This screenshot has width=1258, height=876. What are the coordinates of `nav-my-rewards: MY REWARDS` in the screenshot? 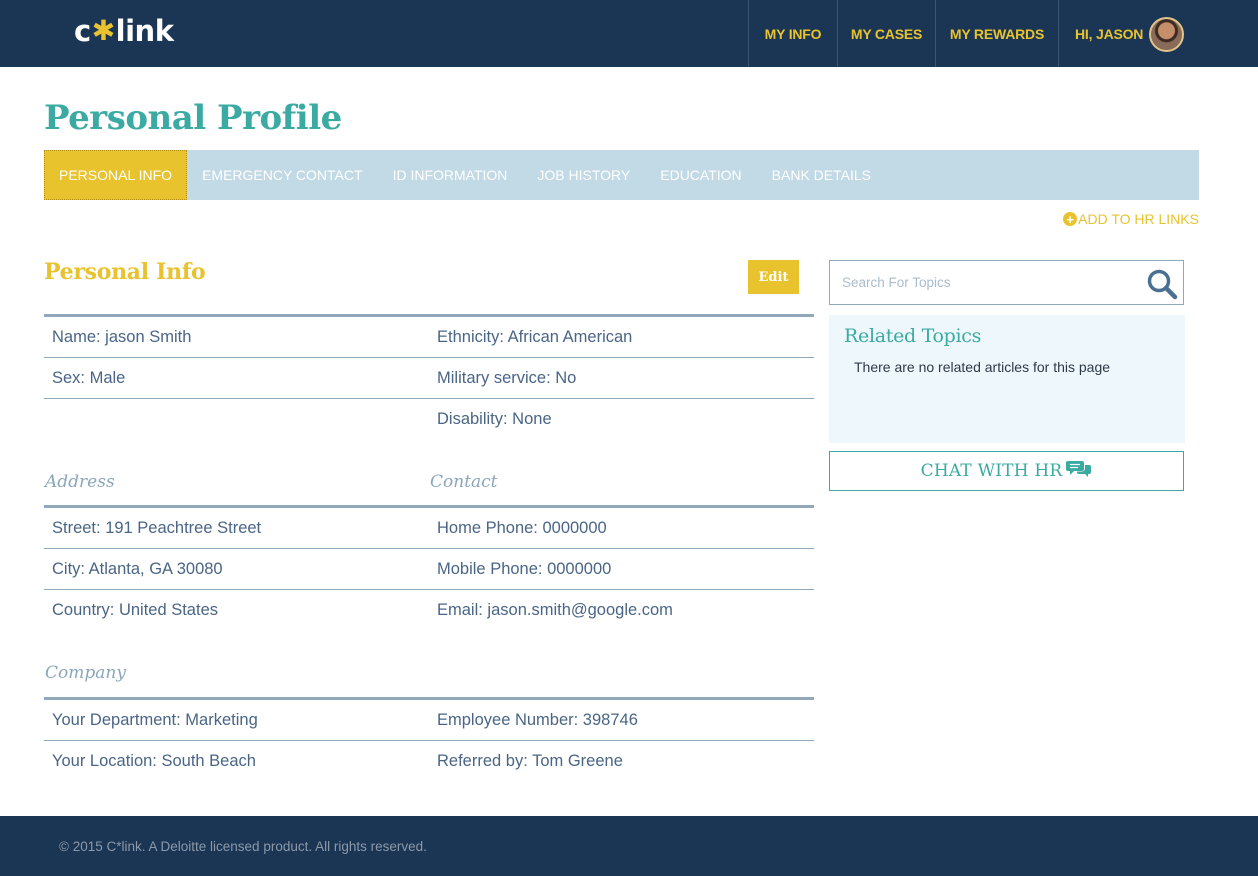 It's located at (996, 33).